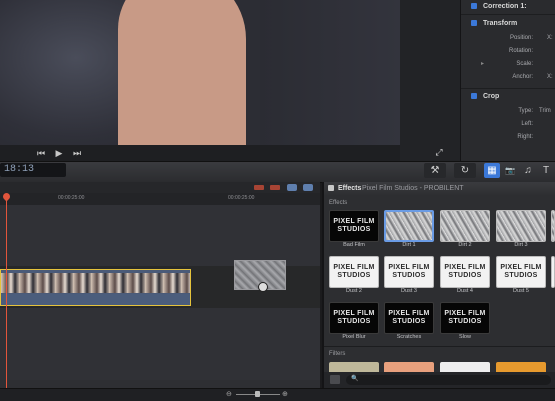 This screenshot has width=555, height=401. Describe the element at coordinates (522, 77) in the screenshot. I see `anchor-label: Anchor:` at that location.